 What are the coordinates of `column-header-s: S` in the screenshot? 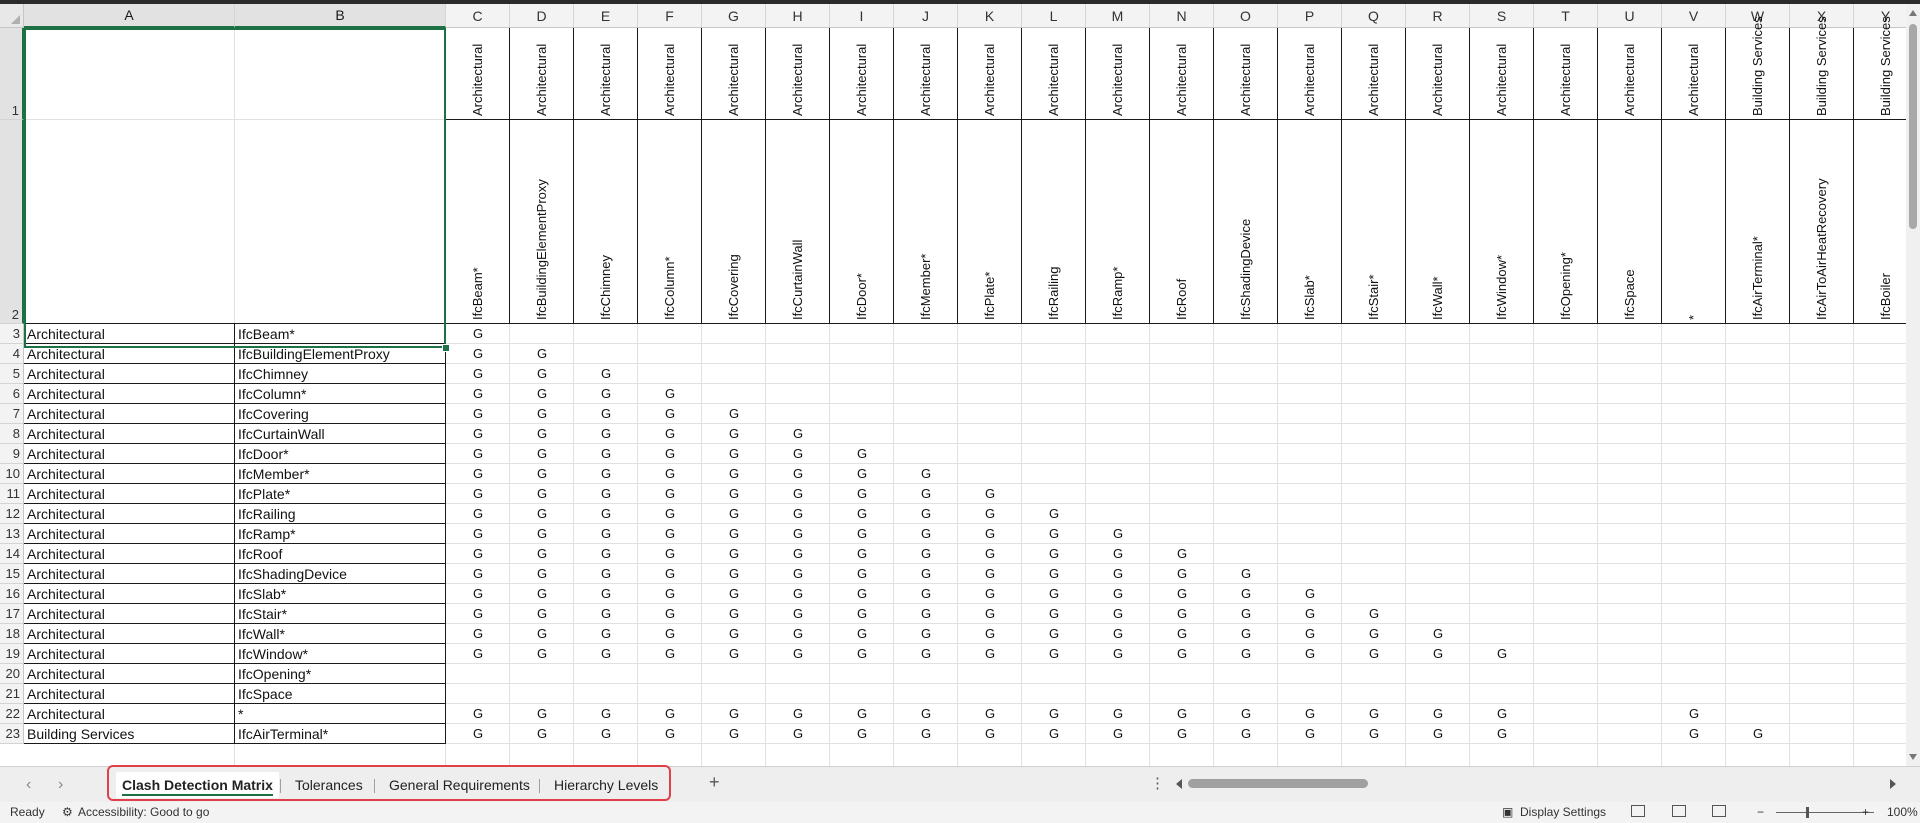 It's located at (1502, 16).